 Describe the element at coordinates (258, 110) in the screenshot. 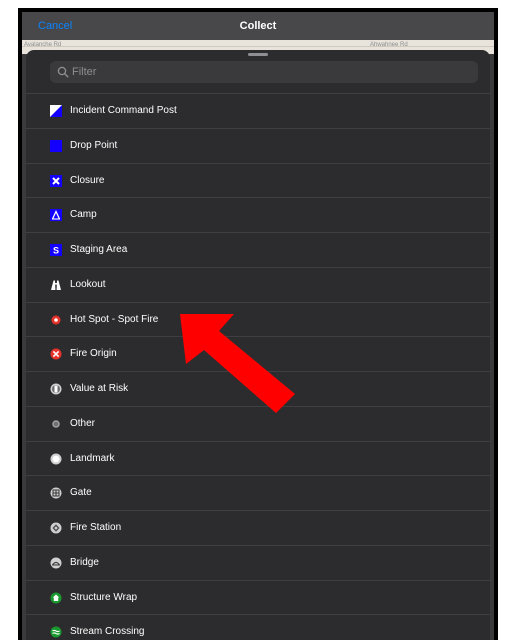

I see `list-item-incident-command-post: Incident Command Post` at that location.